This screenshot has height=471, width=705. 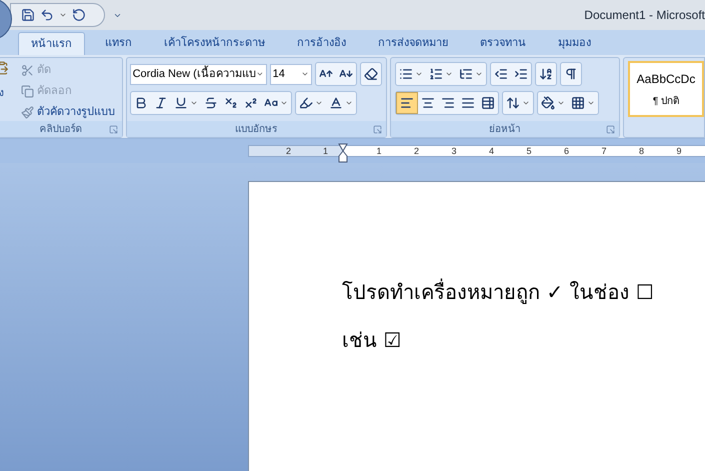 What do you see at coordinates (603, 151) in the screenshot?
I see `ruler-number: 7` at bounding box center [603, 151].